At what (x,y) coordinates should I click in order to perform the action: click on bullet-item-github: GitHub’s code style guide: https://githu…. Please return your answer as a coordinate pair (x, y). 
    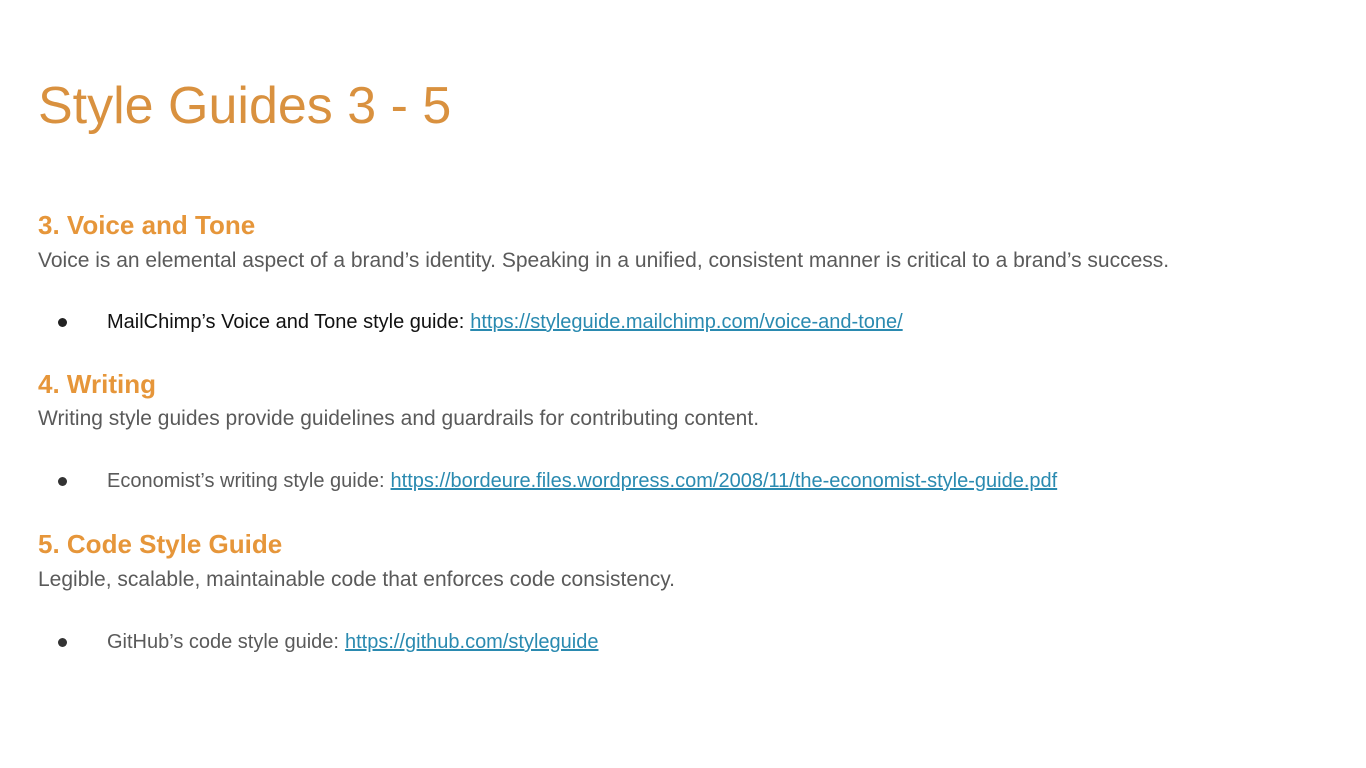
    Looking at the image, I should click on (328, 642).